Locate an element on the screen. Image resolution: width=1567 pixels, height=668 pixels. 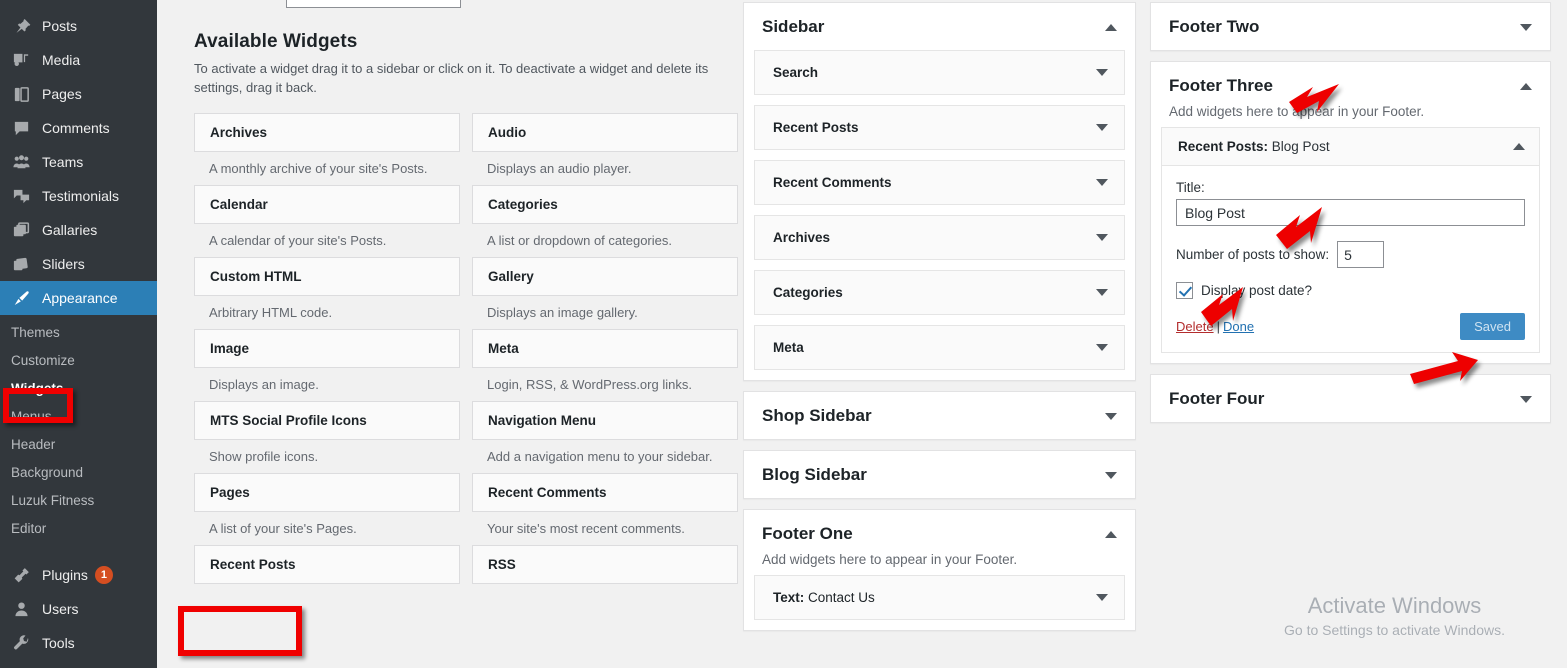
sidebar-item-users: Users is located at coordinates (78, 609).